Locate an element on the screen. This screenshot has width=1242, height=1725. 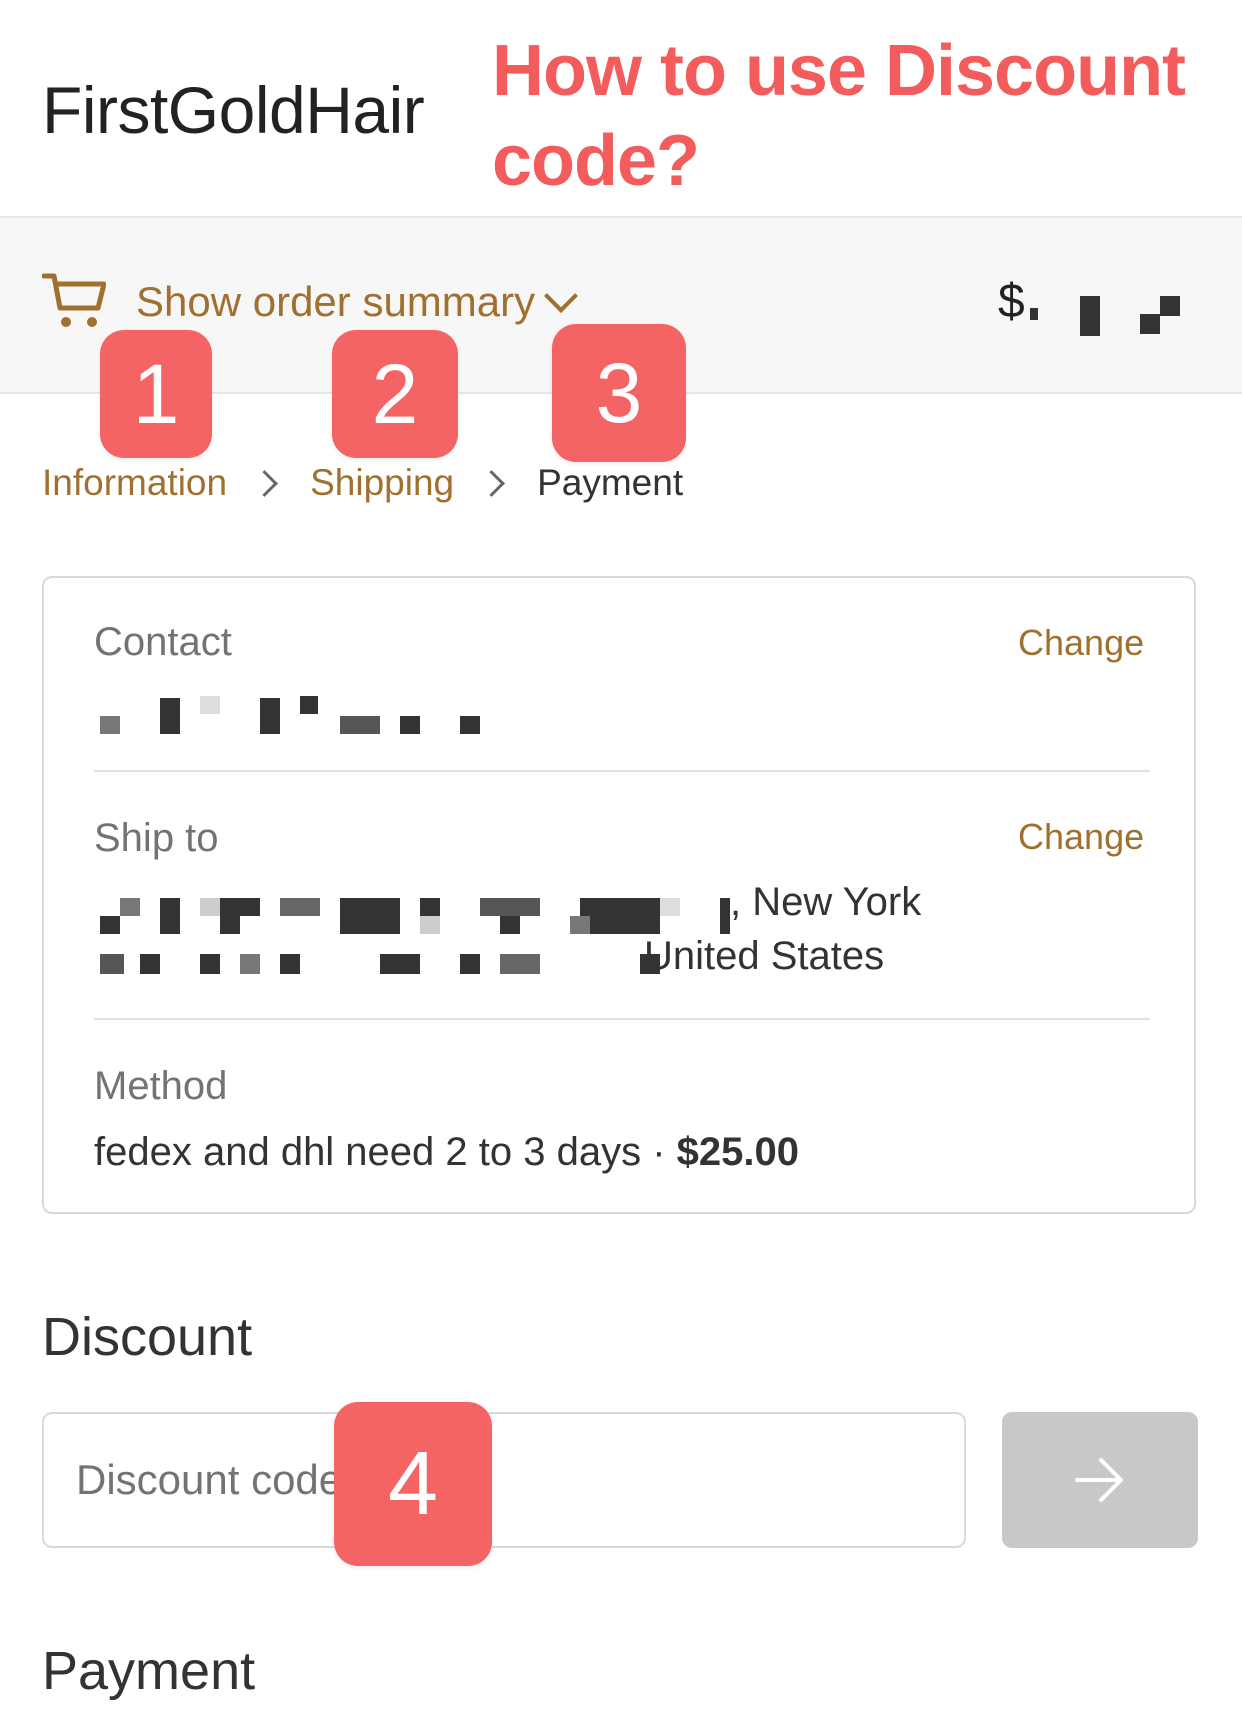
payment-title: Payment is located at coordinates (149, 1671).